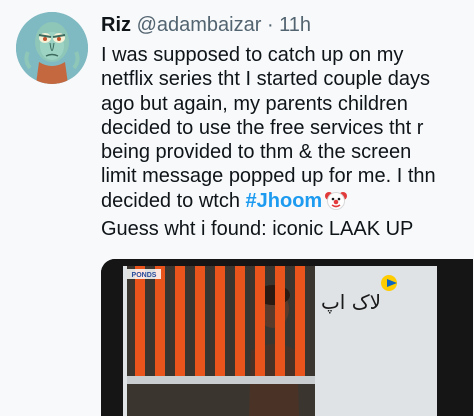  I want to click on hashtag-link: #Jhoom, so click(284, 201).